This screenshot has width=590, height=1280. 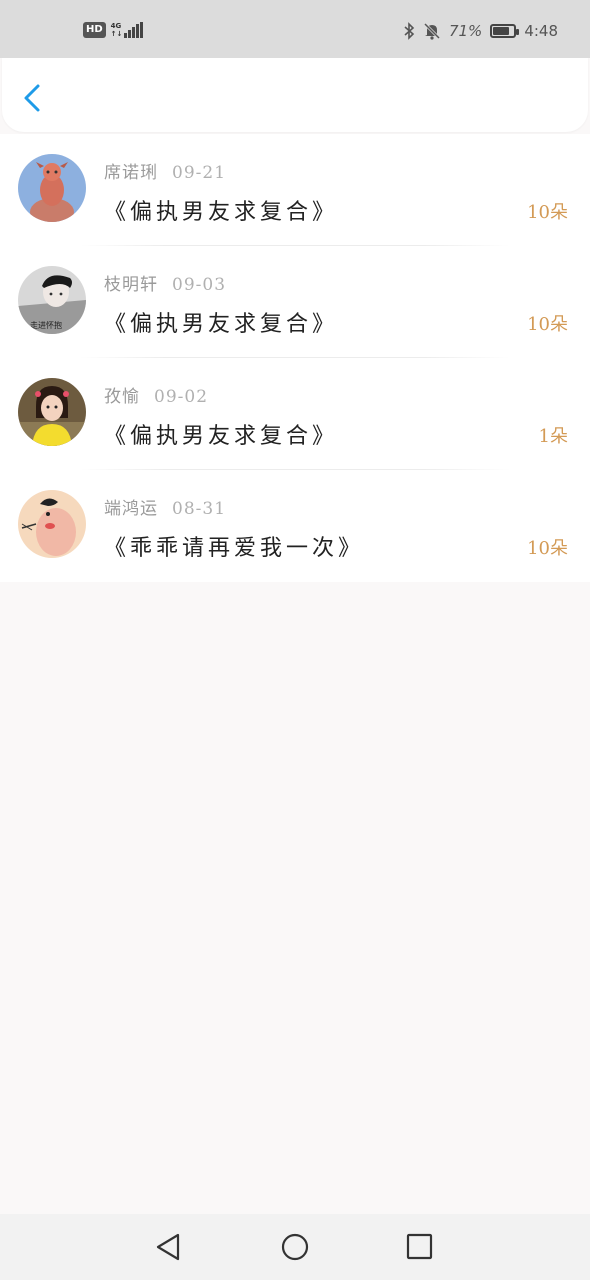 I want to click on status-bar: HD 4G ↑↓ 71% 4:48, so click(x=295, y=29).